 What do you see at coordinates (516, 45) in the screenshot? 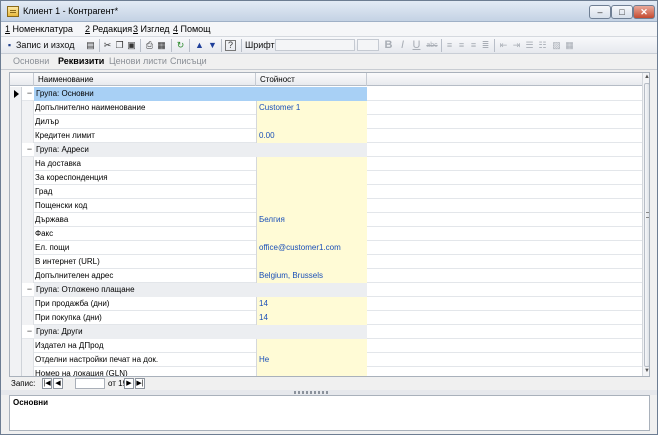
I see `indent-increase-icon: ⇥` at bounding box center [516, 45].